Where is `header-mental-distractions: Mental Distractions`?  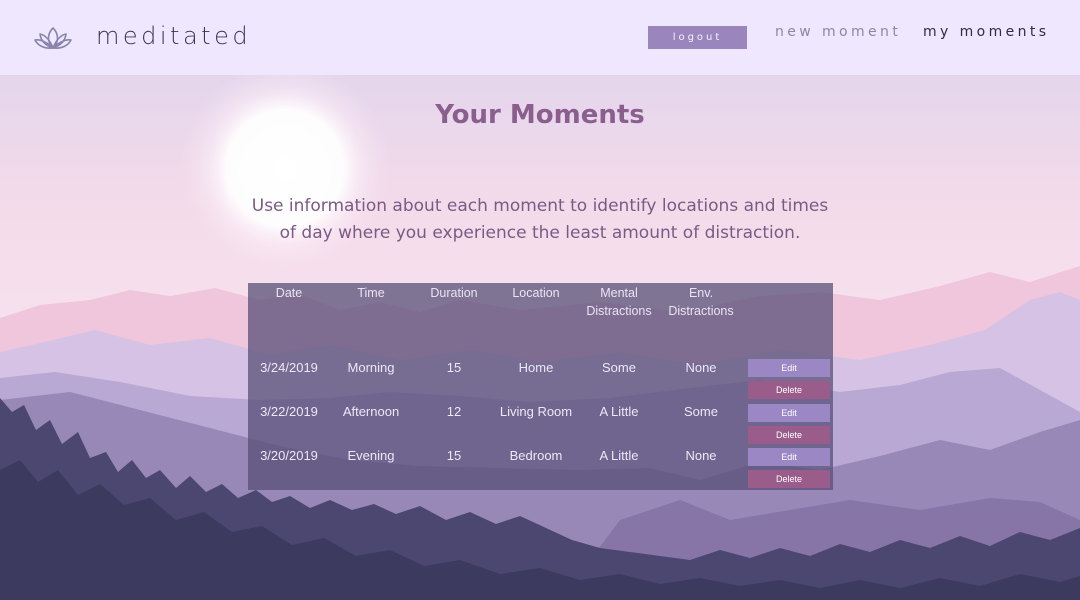
header-mental-distractions: Mental Distractions is located at coordinates (619, 302).